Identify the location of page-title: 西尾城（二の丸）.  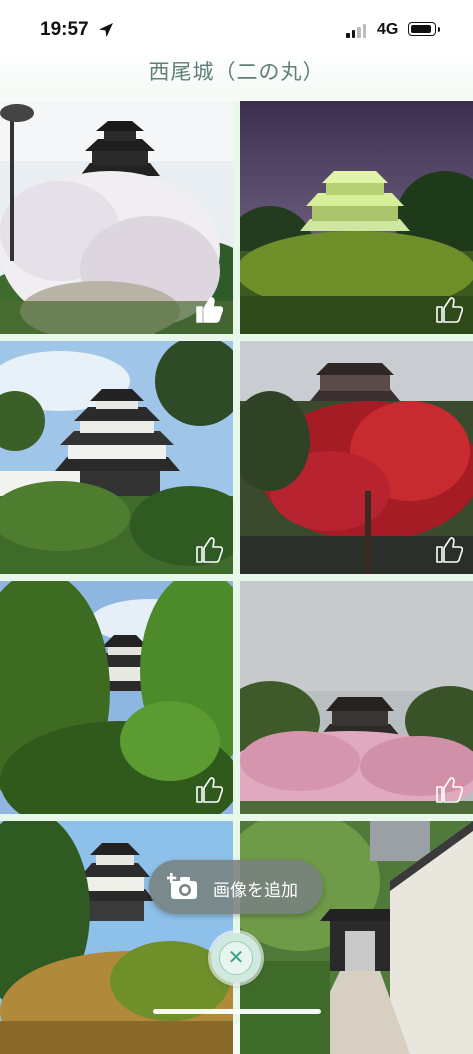
(236, 72).